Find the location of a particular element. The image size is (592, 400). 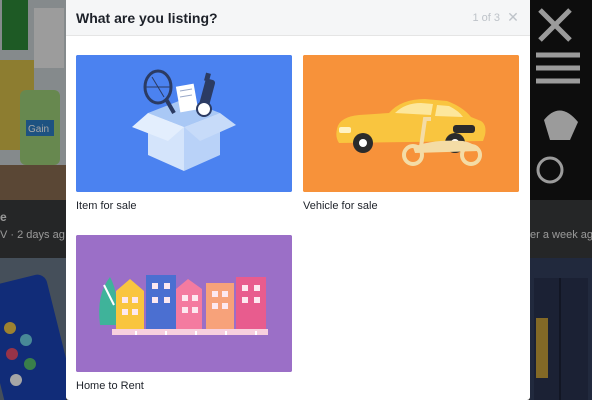

option-label: Vehicle for sale is located at coordinates (340, 206).